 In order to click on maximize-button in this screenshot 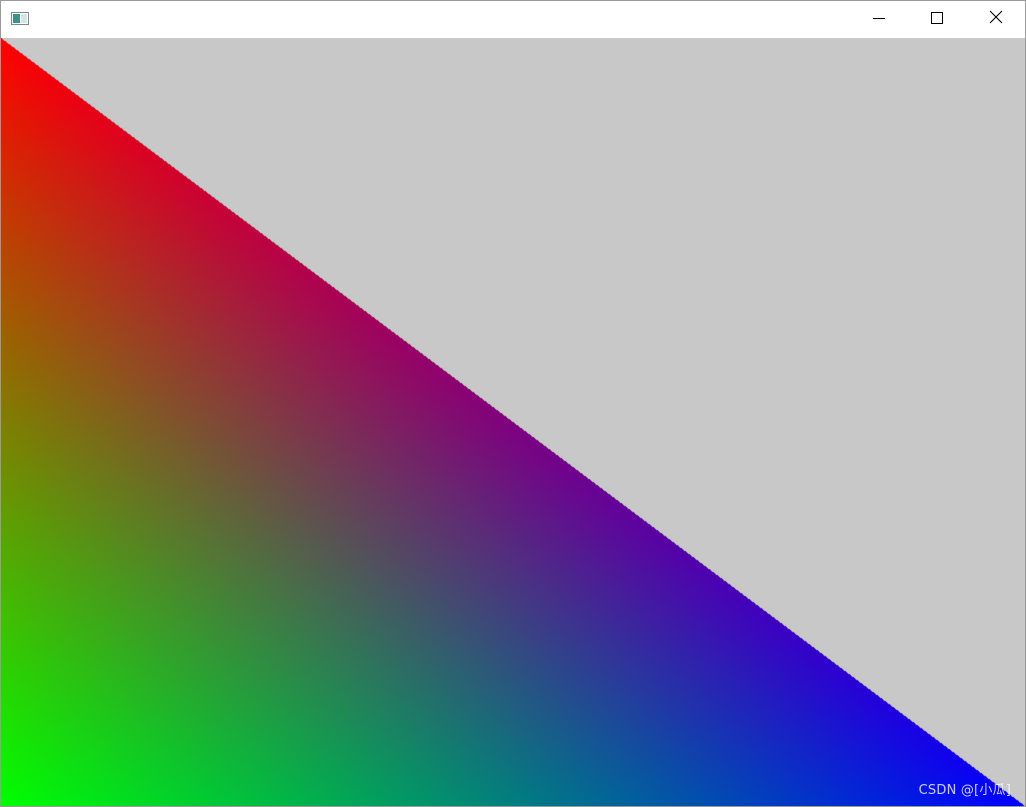, I will do `click(937, 19)`.